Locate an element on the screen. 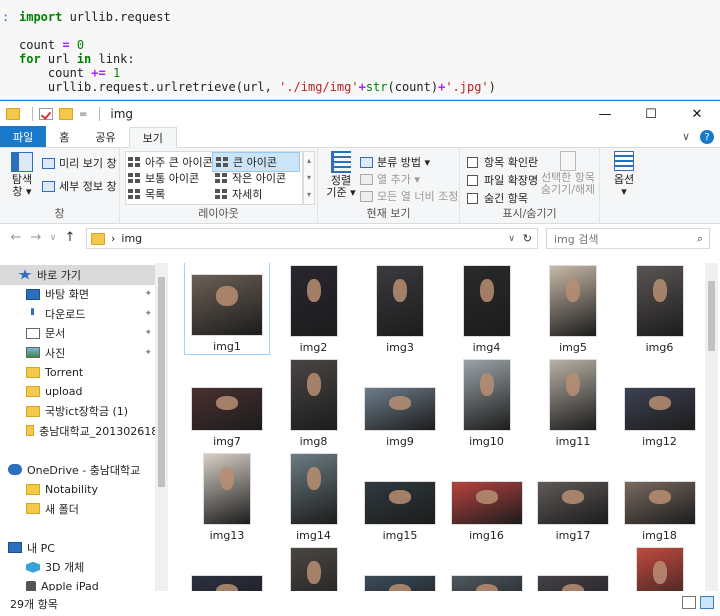 This screenshot has width=720, height=616. file-item: img20 is located at coordinates (314, 566).